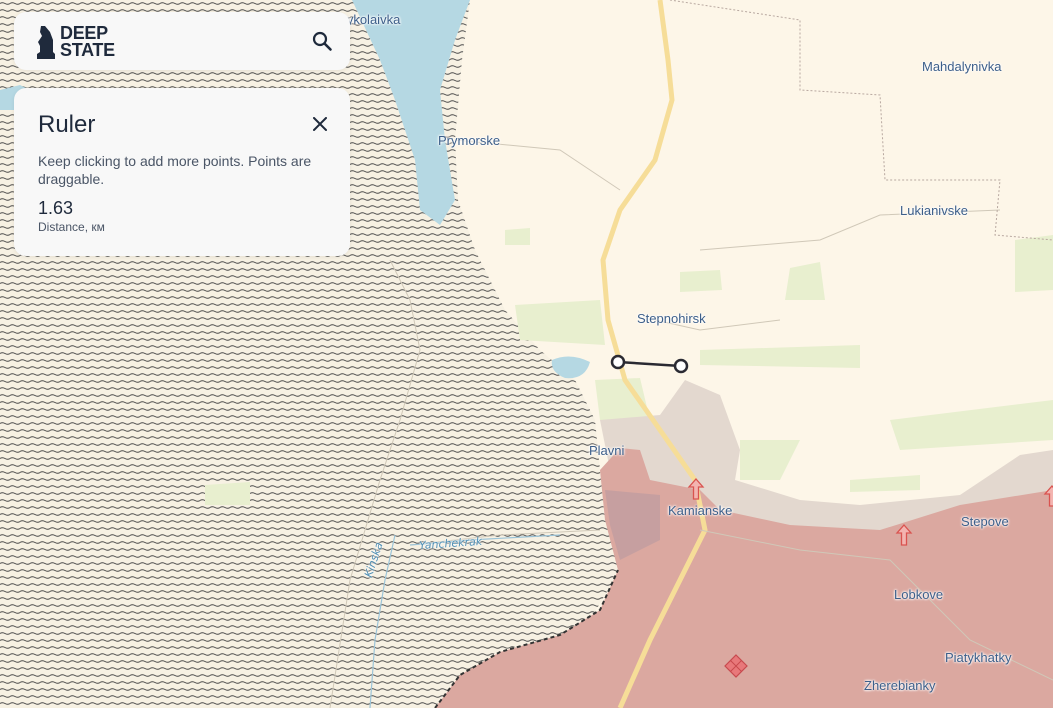  I want to click on search-icon, so click(322, 41).